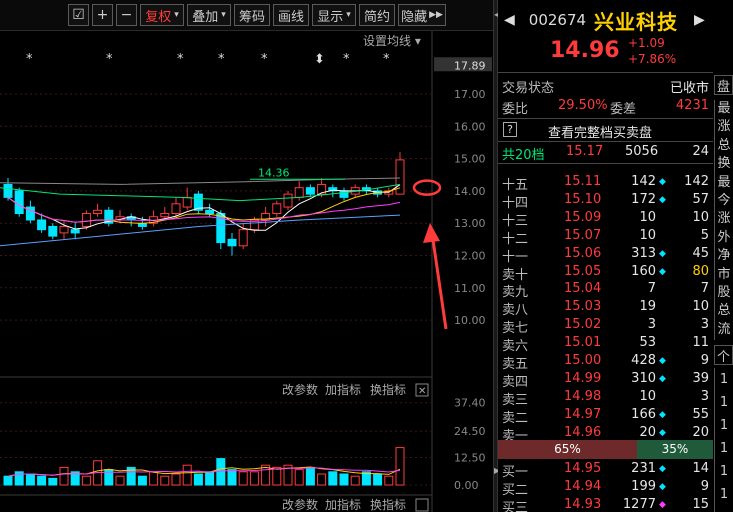 Image resolution: width=733 pixels, height=512 pixels. Describe the element at coordinates (700, 414) in the screenshot. I see `level-count: 55` at that location.